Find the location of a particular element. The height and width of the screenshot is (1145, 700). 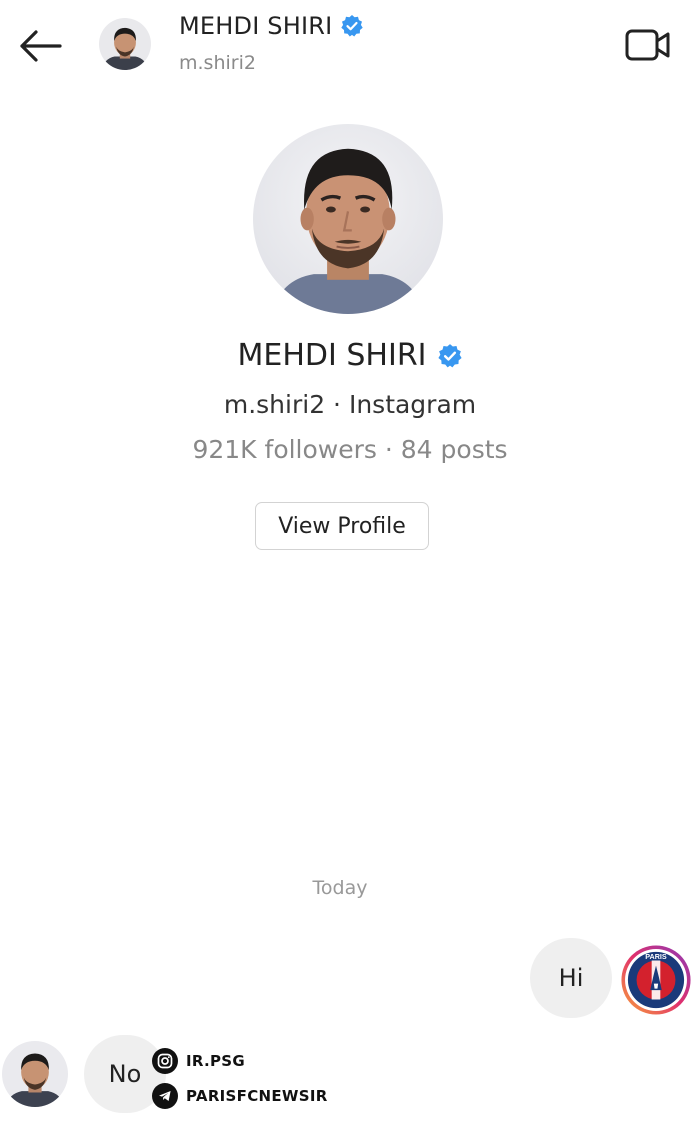

header-title: MEHDI SHIRI is located at coordinates (271, 26).